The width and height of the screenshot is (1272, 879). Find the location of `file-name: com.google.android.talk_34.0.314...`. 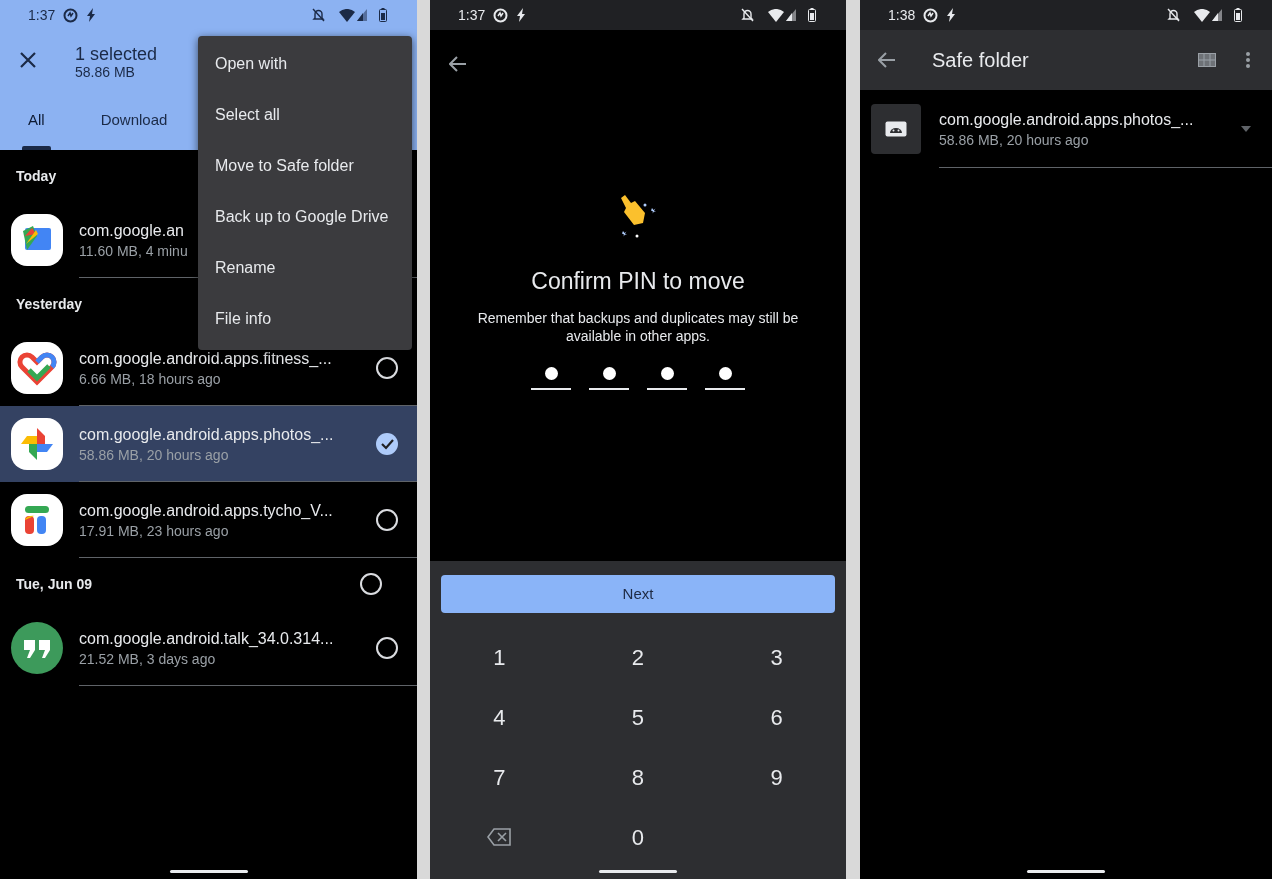

file-name: com.google.android.talk_34.0.314... is located at coordinates (207, 638).